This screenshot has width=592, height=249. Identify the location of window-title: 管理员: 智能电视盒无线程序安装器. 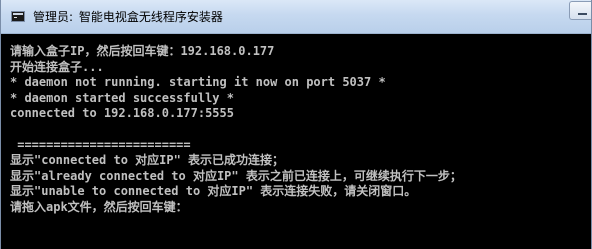
(128, 17).